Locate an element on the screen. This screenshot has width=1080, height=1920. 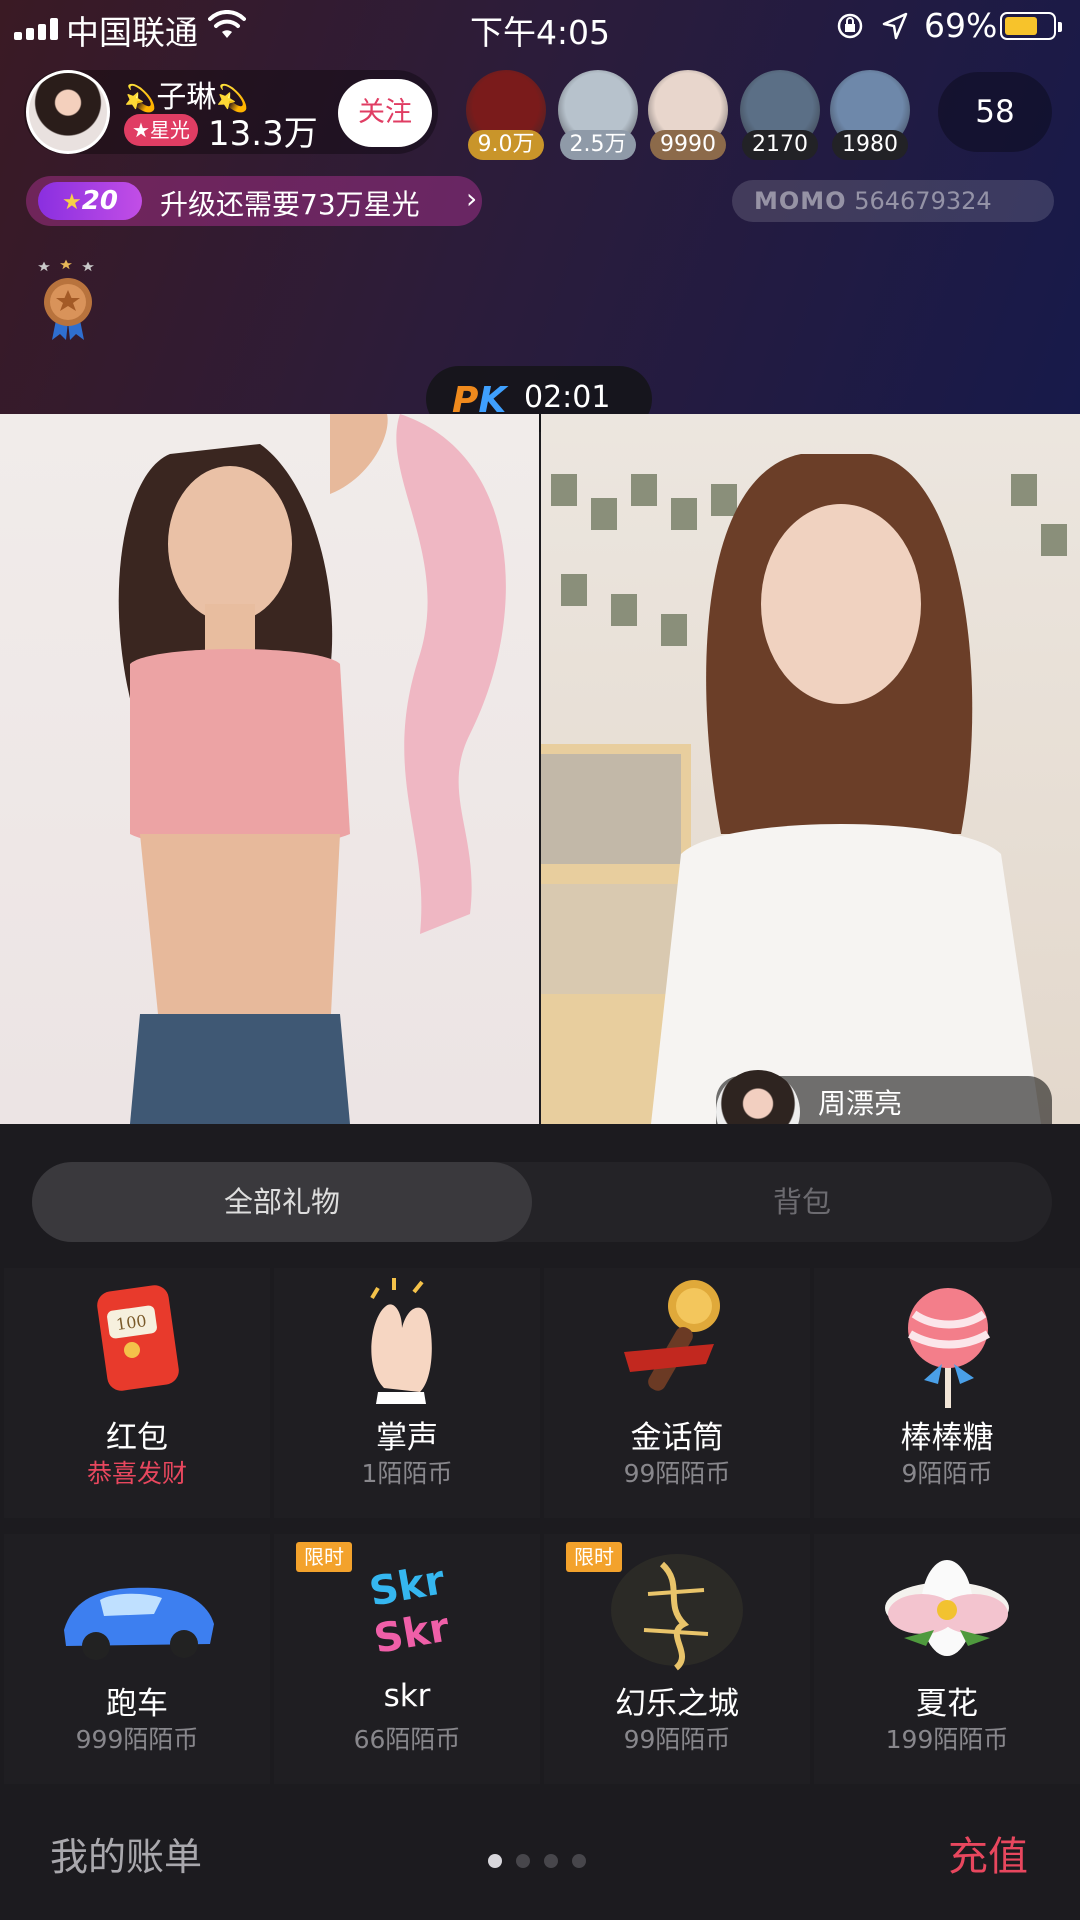
page-indicator is located at coordinates (543, 1861).